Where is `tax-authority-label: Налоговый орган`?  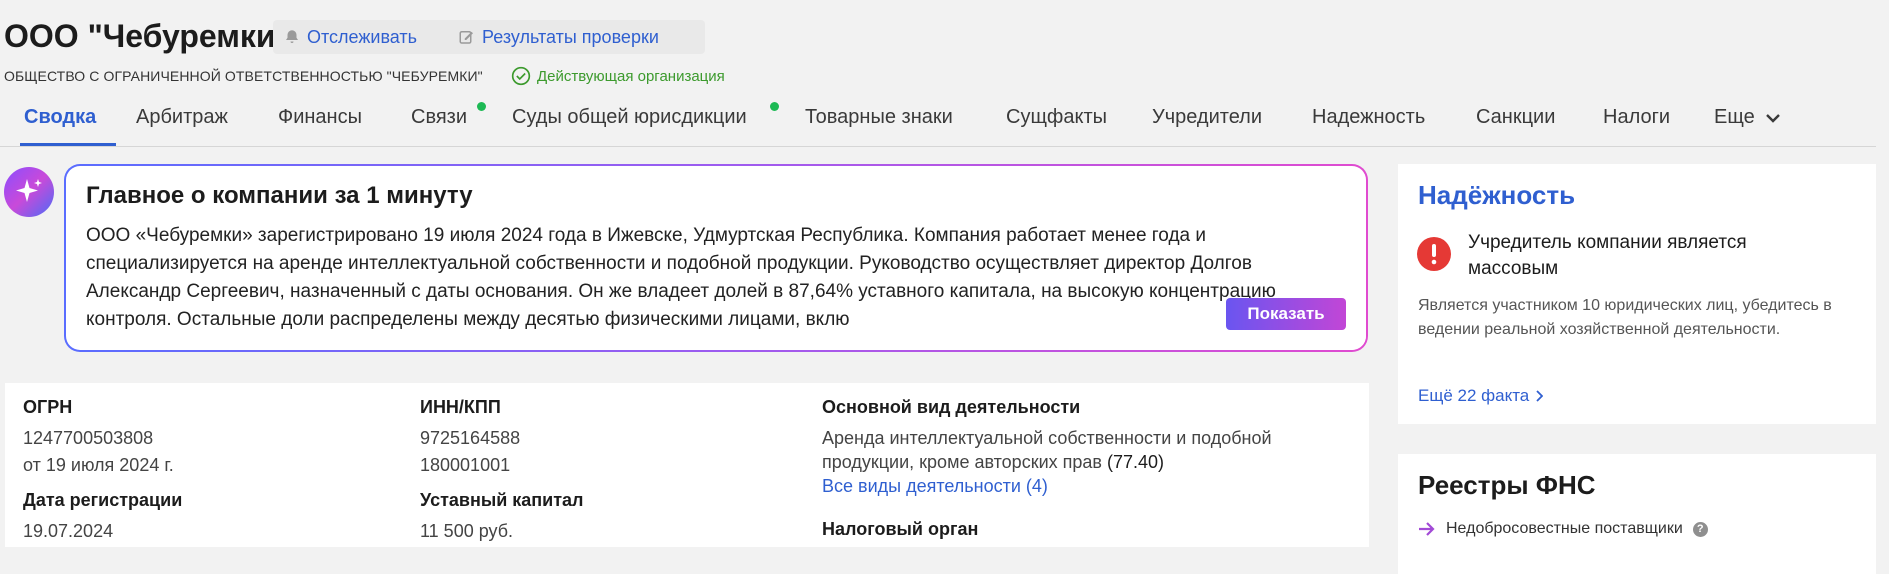 tax-authority-label: Налоговый орган is located at coordinates (900, 529).